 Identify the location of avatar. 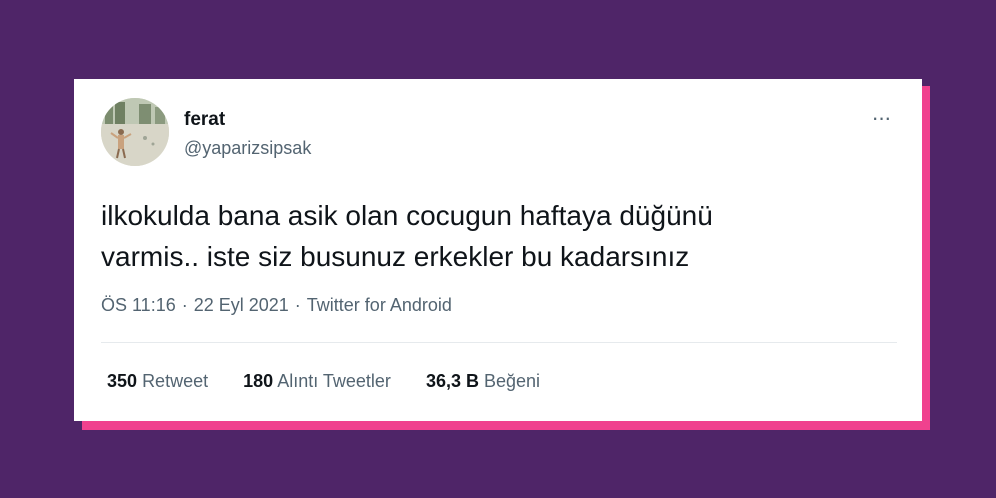
(135, 132).